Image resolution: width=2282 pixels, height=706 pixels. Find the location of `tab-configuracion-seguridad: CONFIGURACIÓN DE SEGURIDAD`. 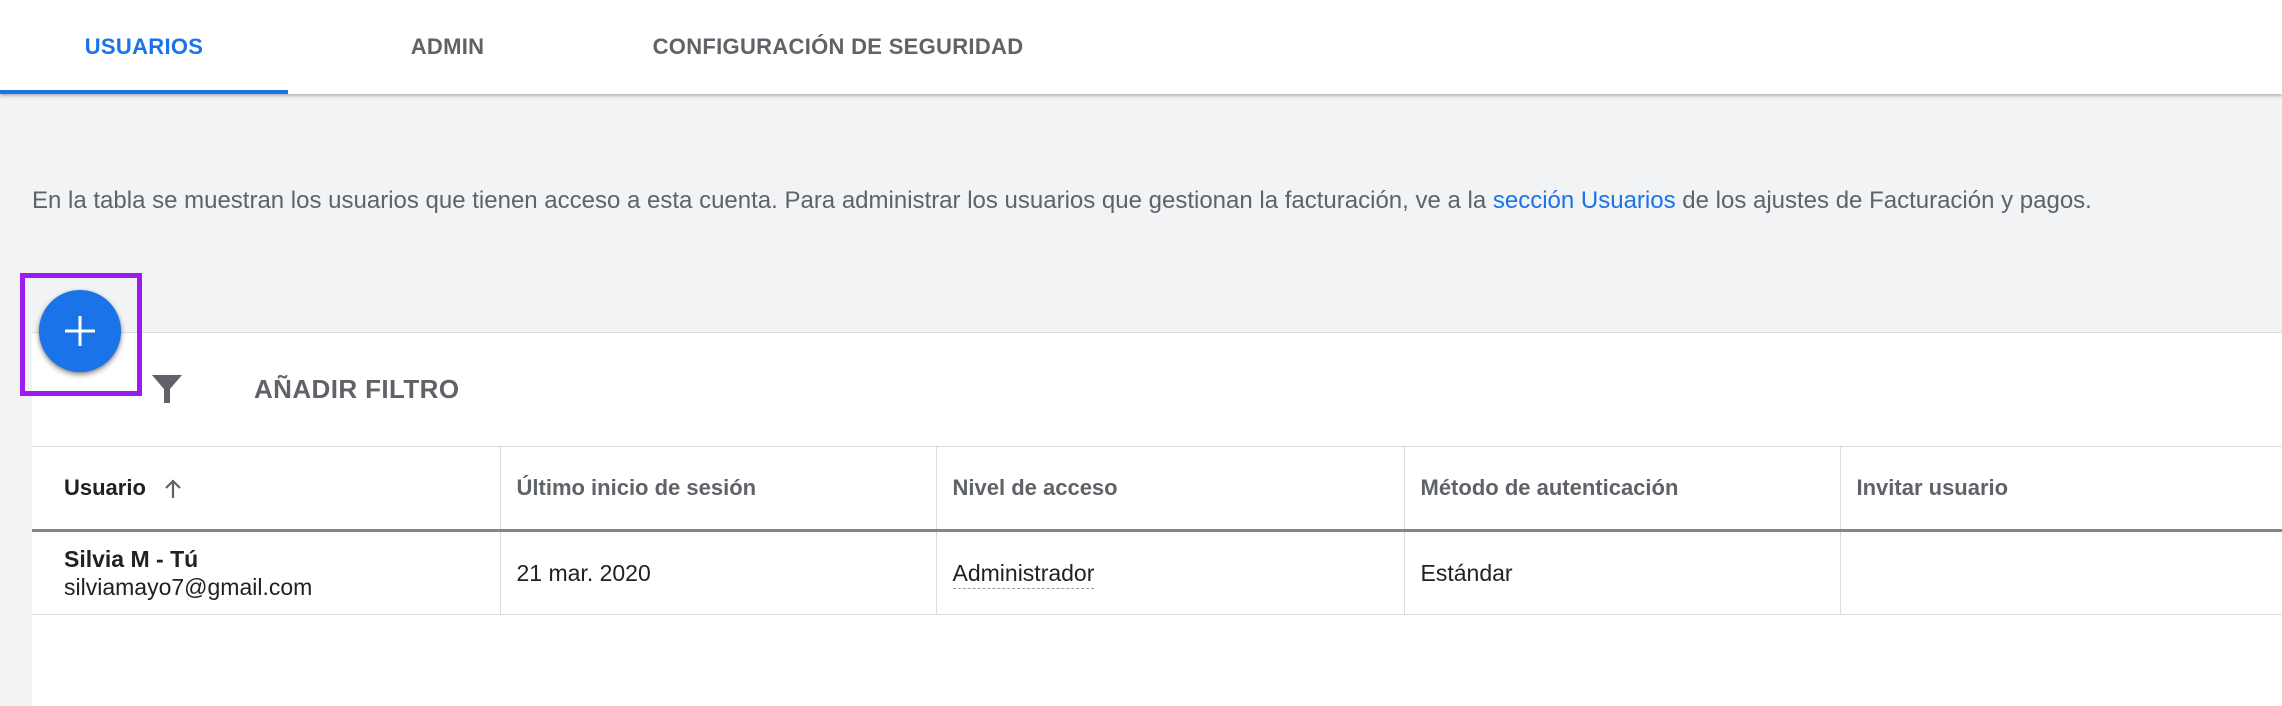

tab-configuracion-seguridad: CONFIGURACIÓN DE SEGURIDAD is located at coordinates (838, 47).